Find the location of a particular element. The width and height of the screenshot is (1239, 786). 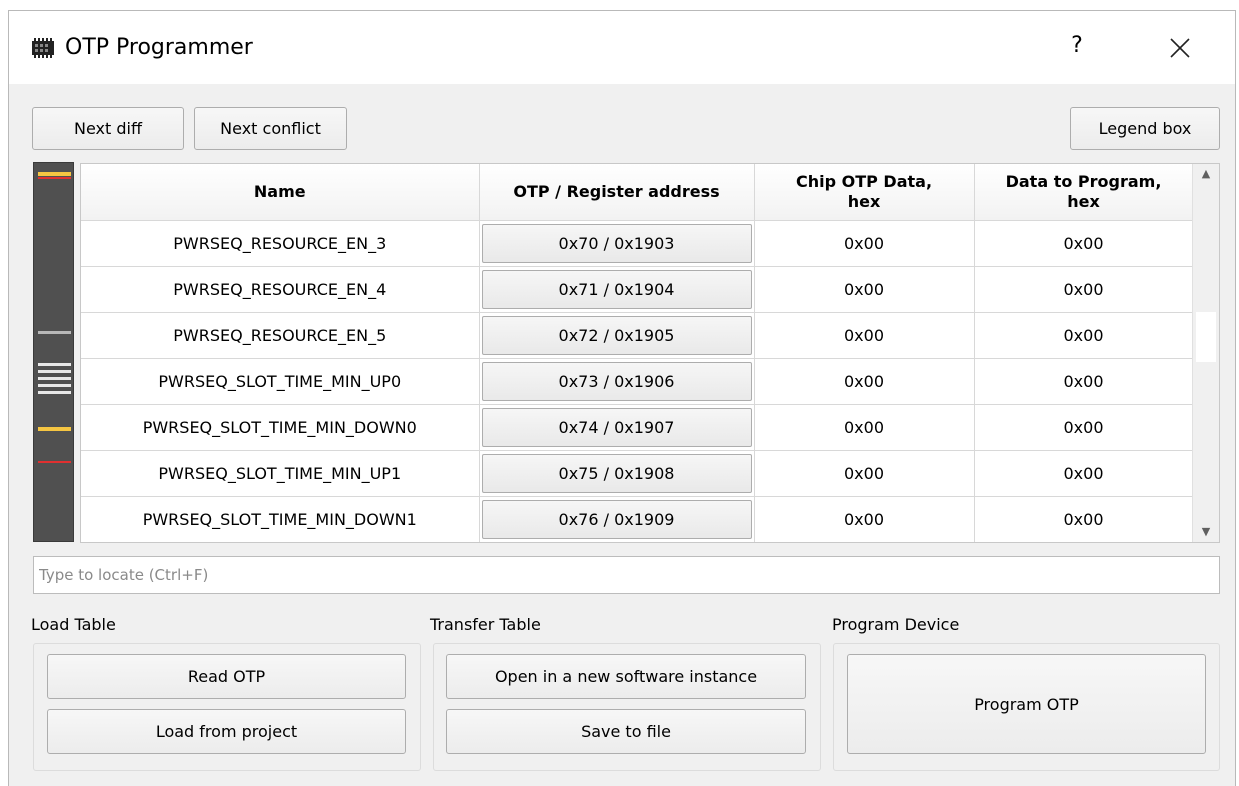

column-header-chip-data: Chip OTP Data, hex is located at coordinates (864, 192).